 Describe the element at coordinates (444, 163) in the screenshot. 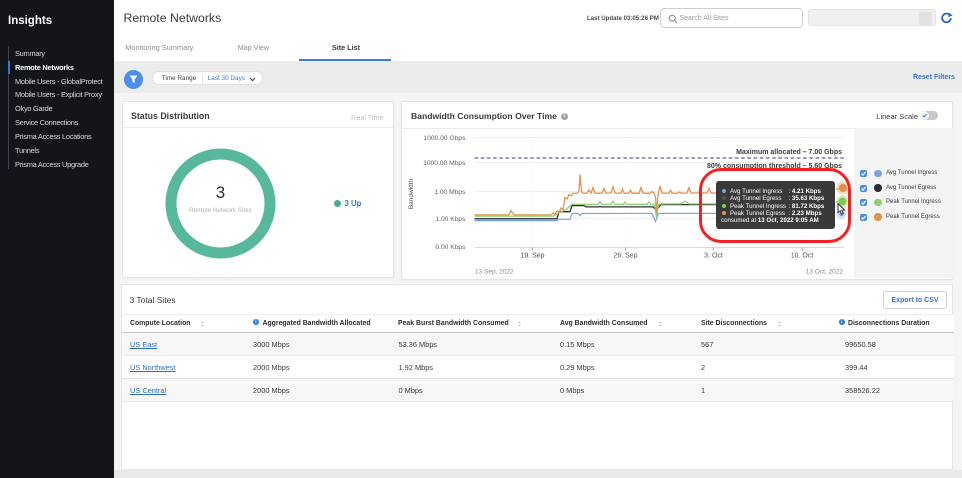

I see `svg-text: 1000.00 Mbps` at that location.